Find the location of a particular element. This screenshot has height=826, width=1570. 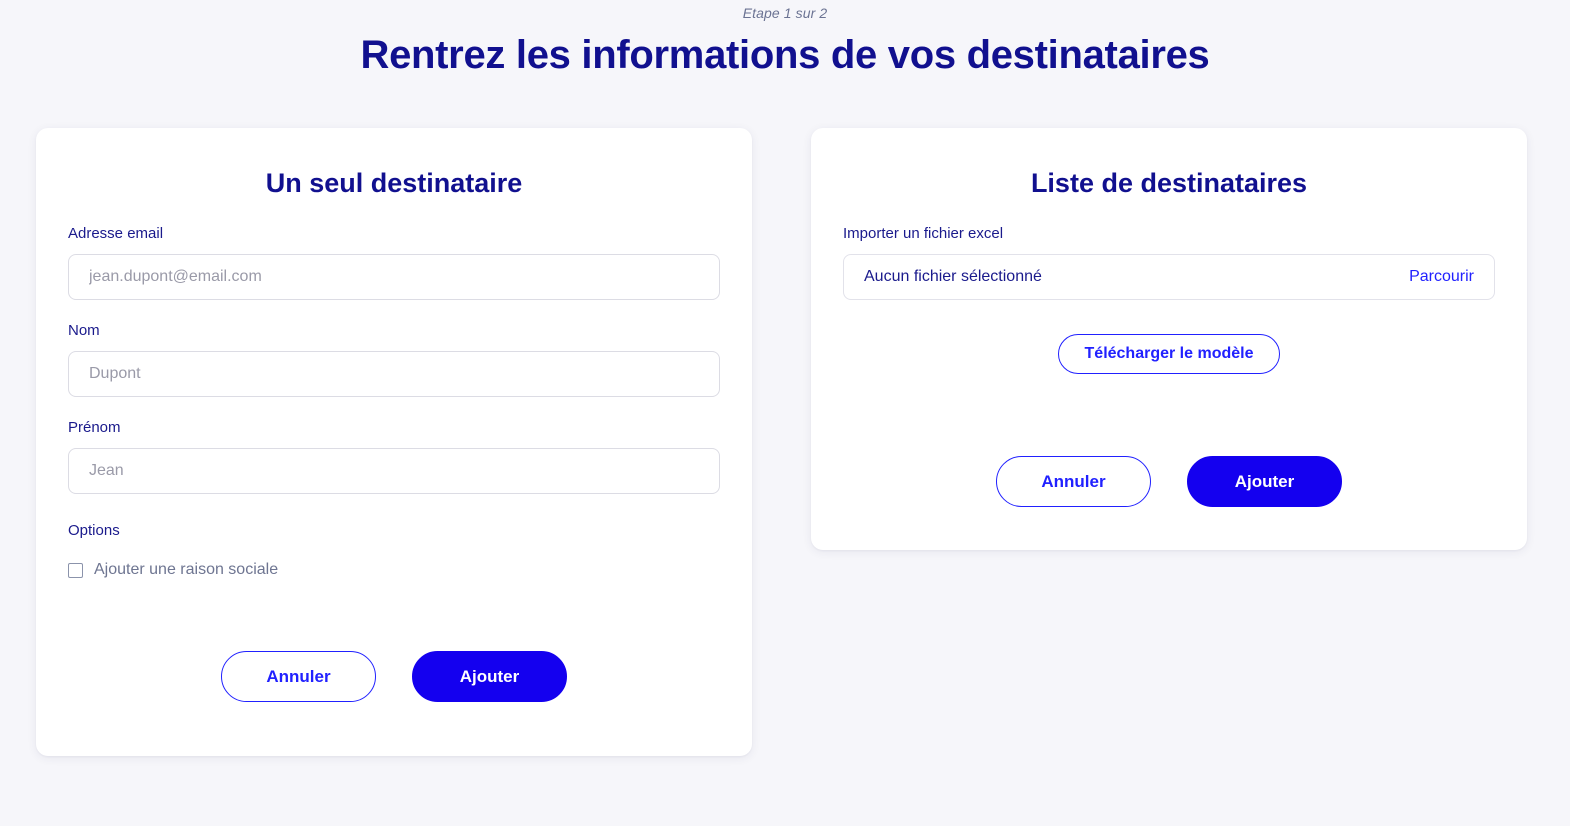

browse-button: Parcourir is located at coordinates (1441, 277).